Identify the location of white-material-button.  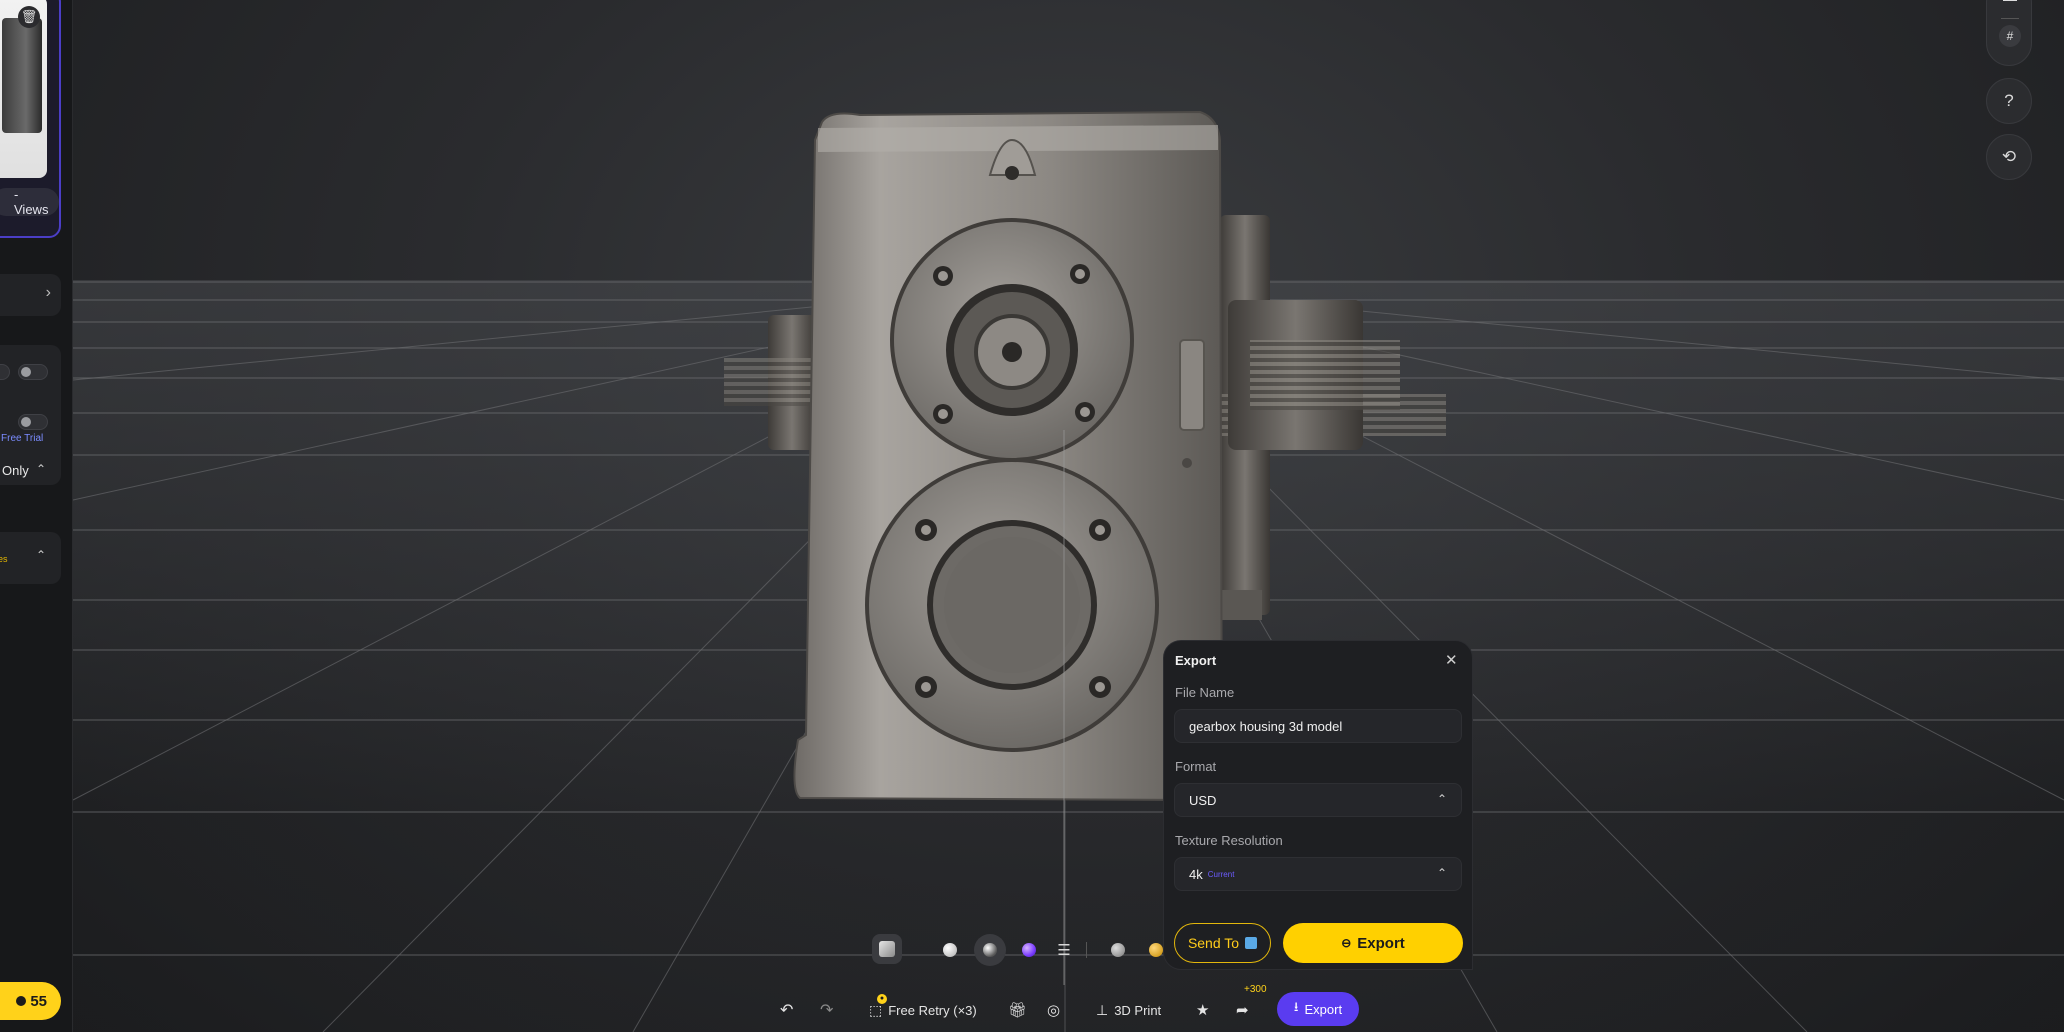
(950, 950).